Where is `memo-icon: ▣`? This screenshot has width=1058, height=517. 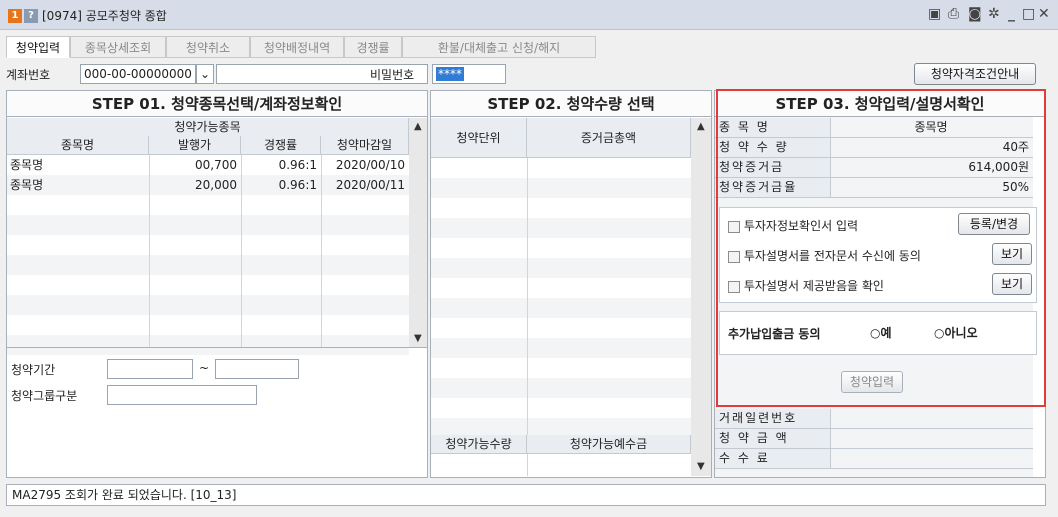
memo-icon: ▣ is located at coordinates (934, 14).